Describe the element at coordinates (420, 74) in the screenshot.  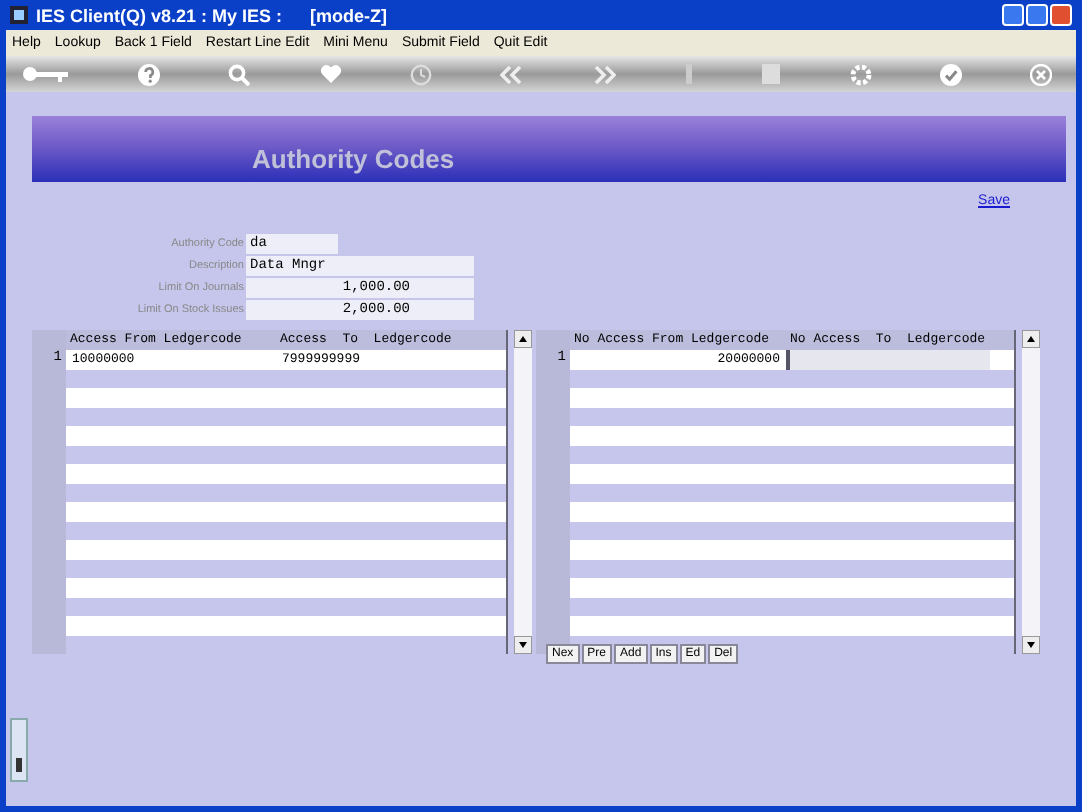
I see `clock-icon` at that location.